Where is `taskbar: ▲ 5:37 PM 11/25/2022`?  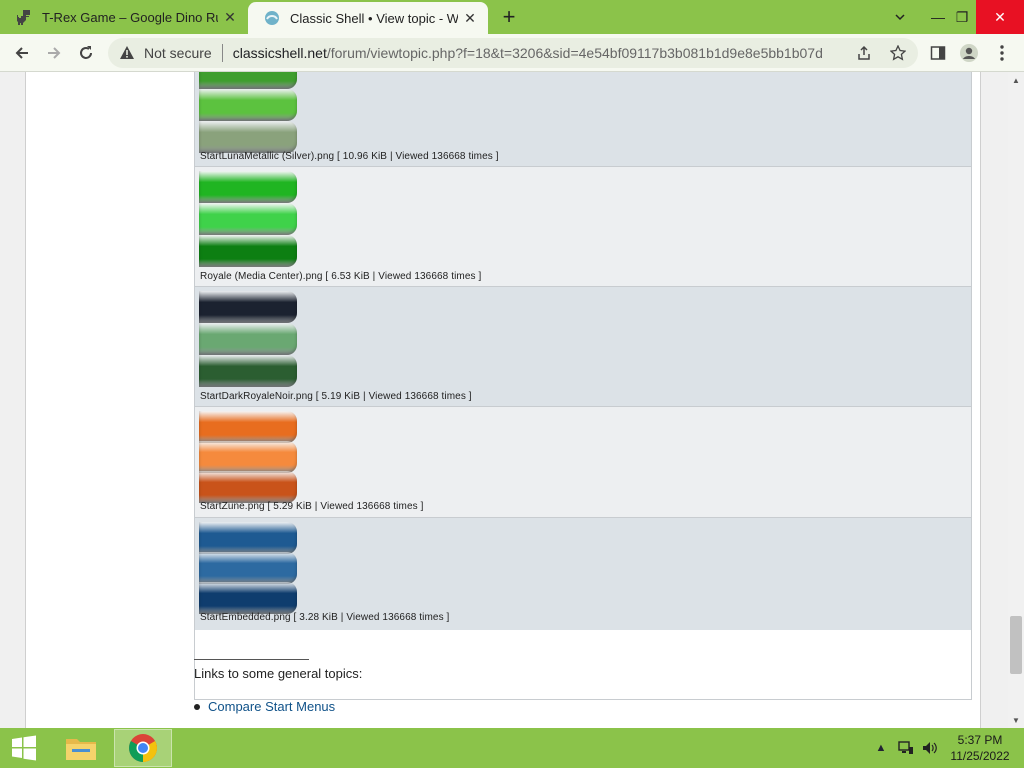
taskbar: ▲ 5:37 PM 11/25/2022 is located at coordinates (512, 748).